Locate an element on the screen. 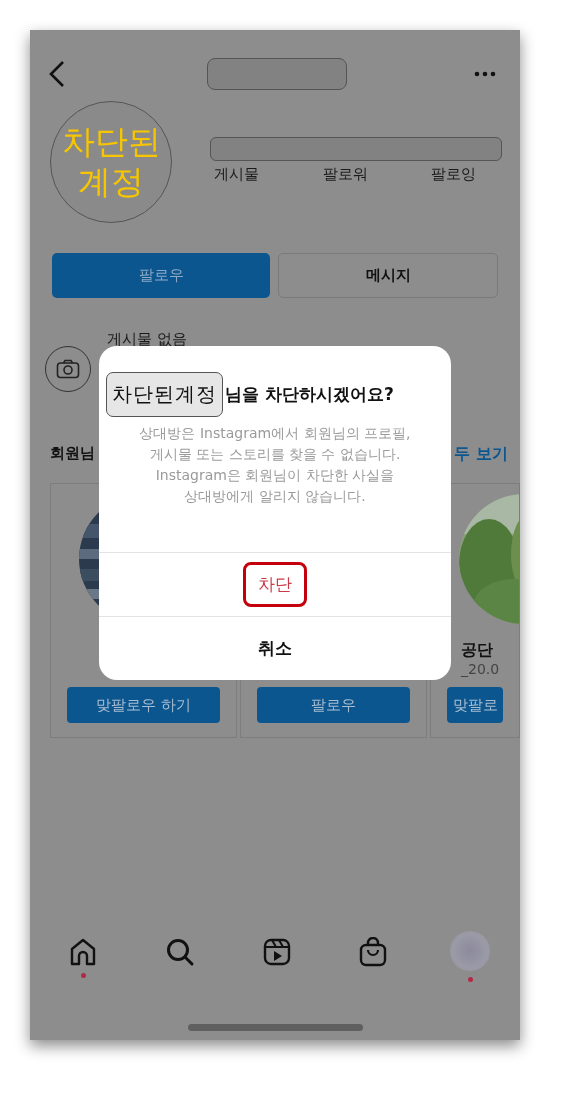 The height and width of the screenshot is (1101, 579). follow-button: 팔로우 is located at coordinates (161, 275).